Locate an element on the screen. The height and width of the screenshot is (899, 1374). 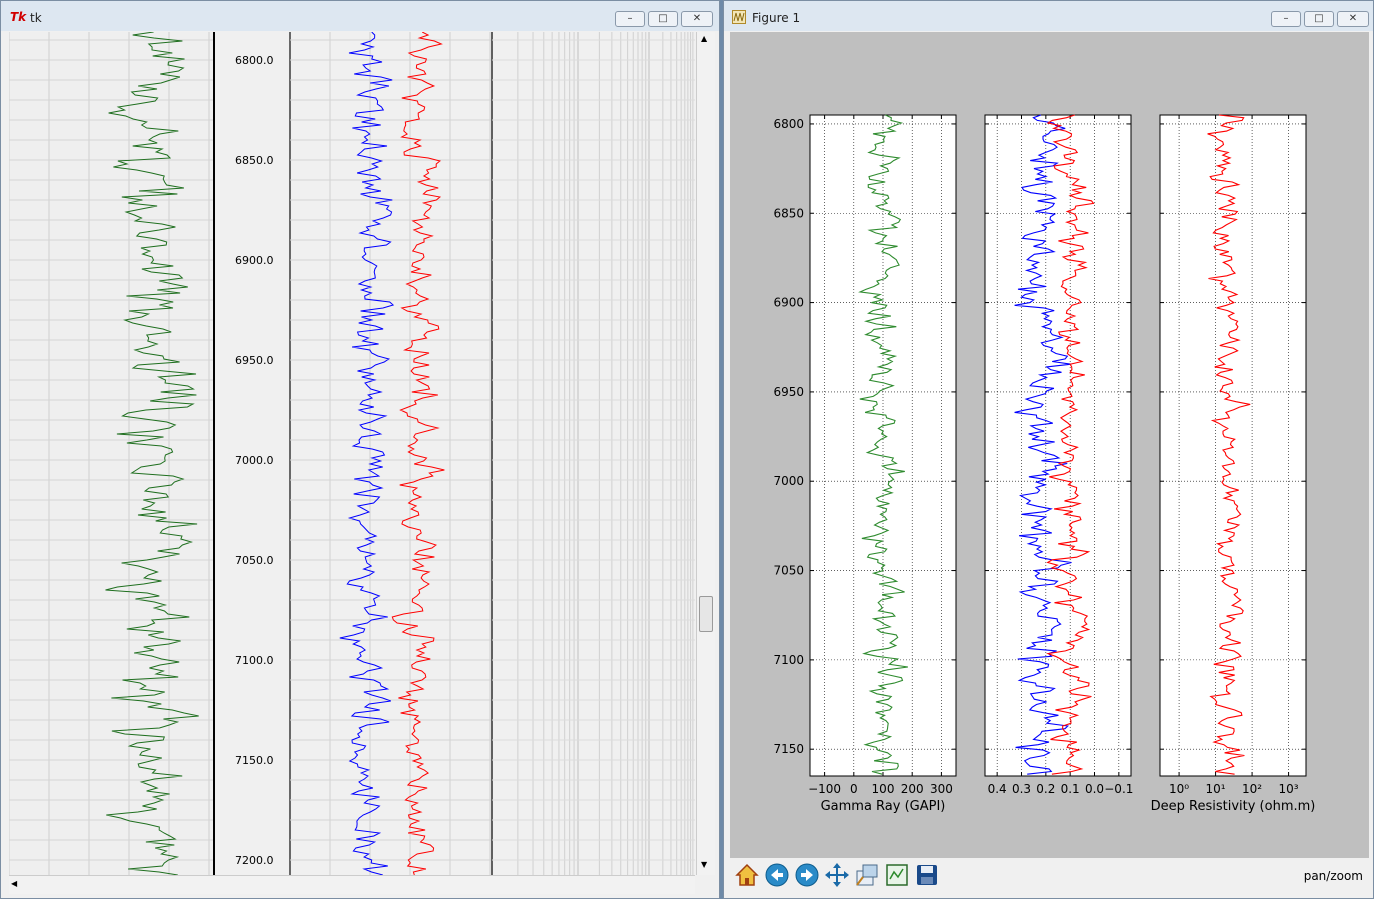
y-tick-label: 6800 is located at coordinates (788, 124).